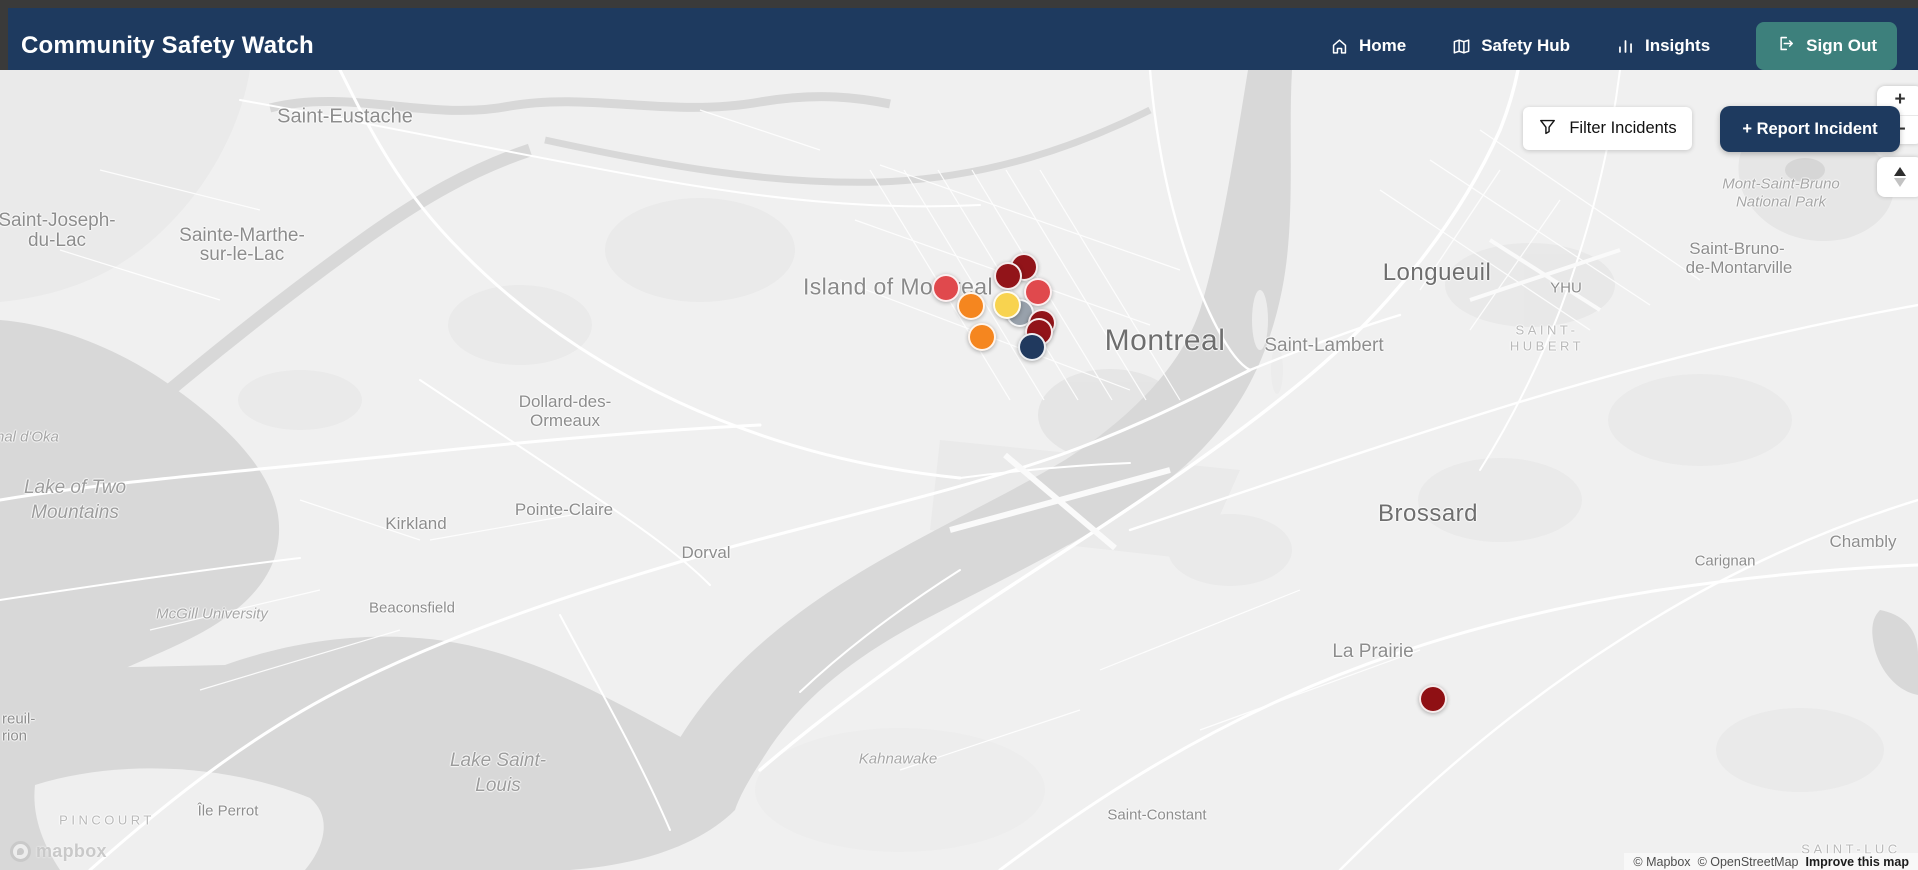  Describe the element at coordinates (1547, 129) in the screenshot. I see `funnel-icon` at that location.